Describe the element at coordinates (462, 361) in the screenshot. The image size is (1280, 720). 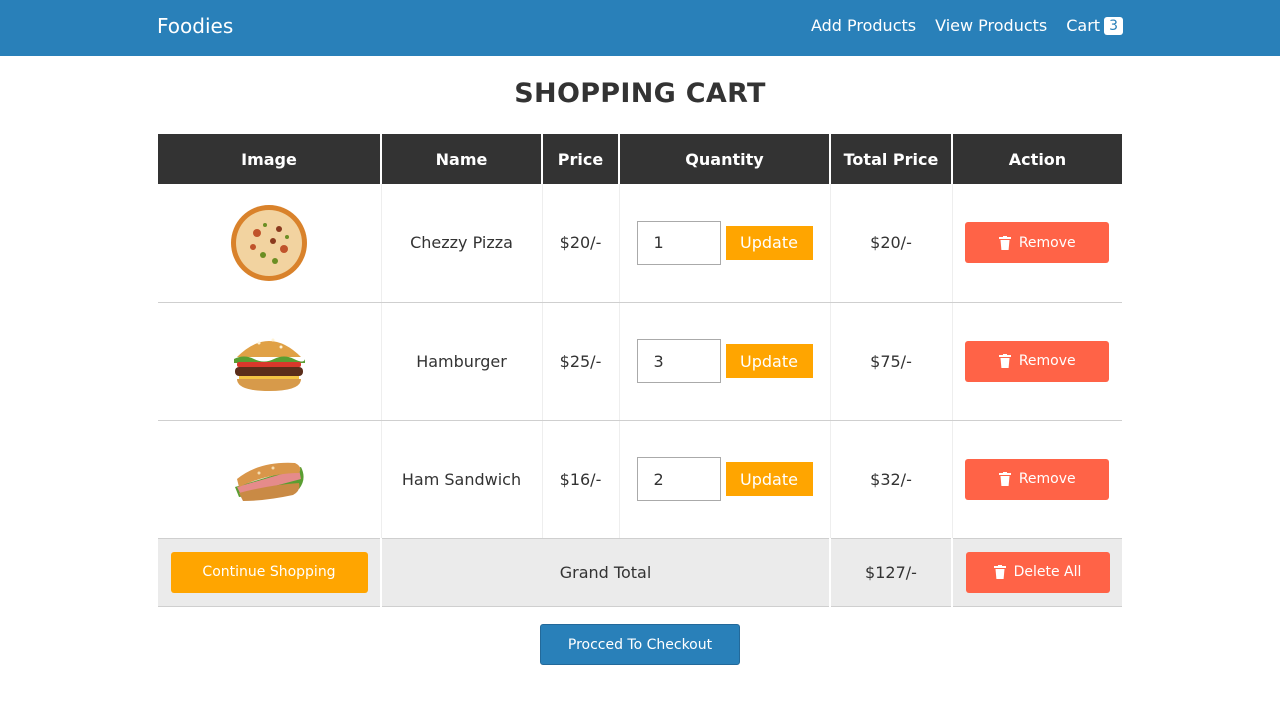
I see `item-name: Hamburger` at that location.